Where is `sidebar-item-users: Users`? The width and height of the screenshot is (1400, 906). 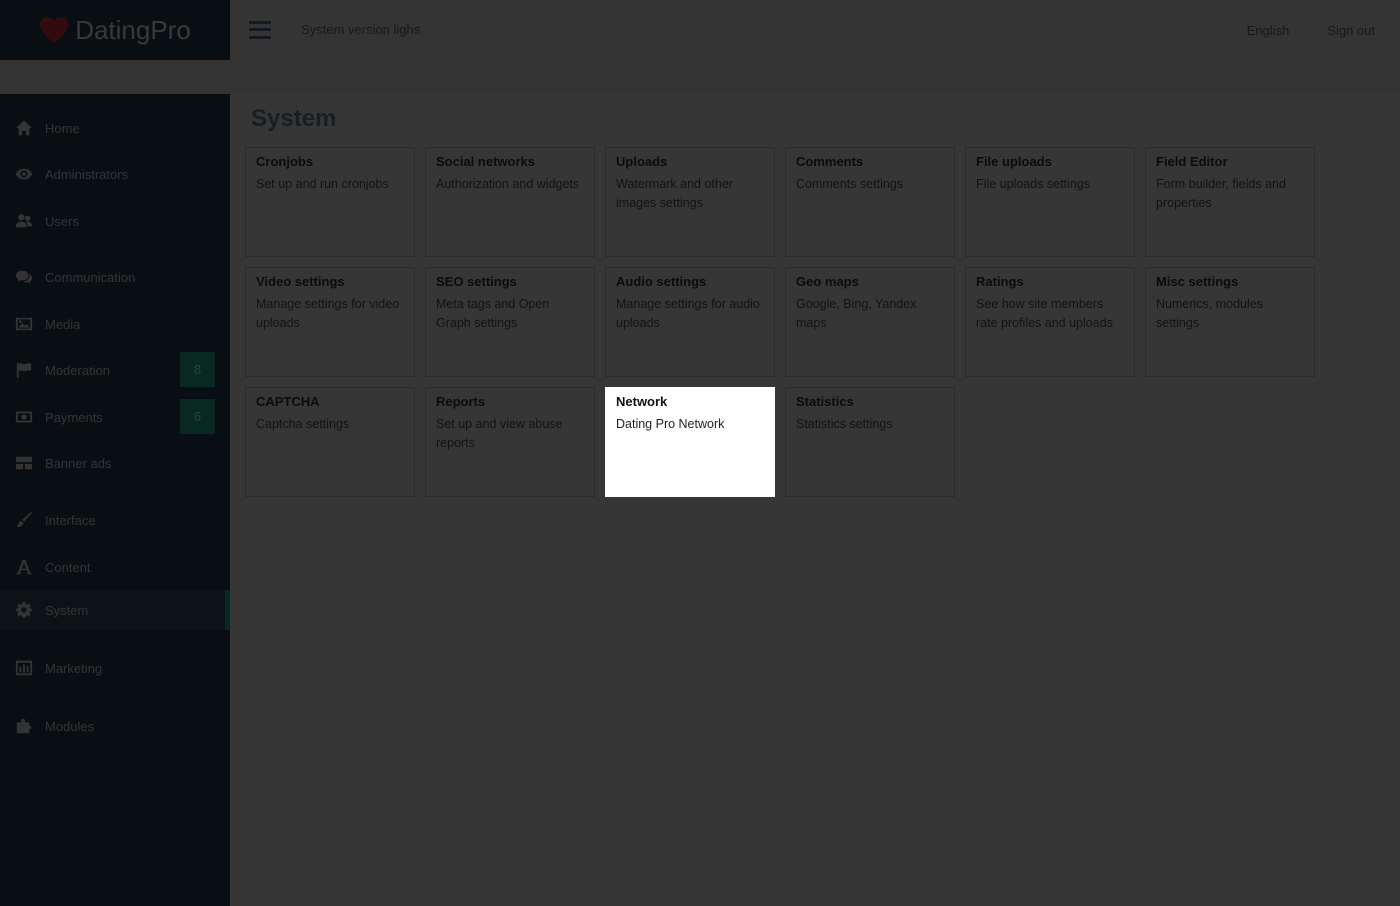
sidebar-item-users: Users is located at coordinates (115, 221).